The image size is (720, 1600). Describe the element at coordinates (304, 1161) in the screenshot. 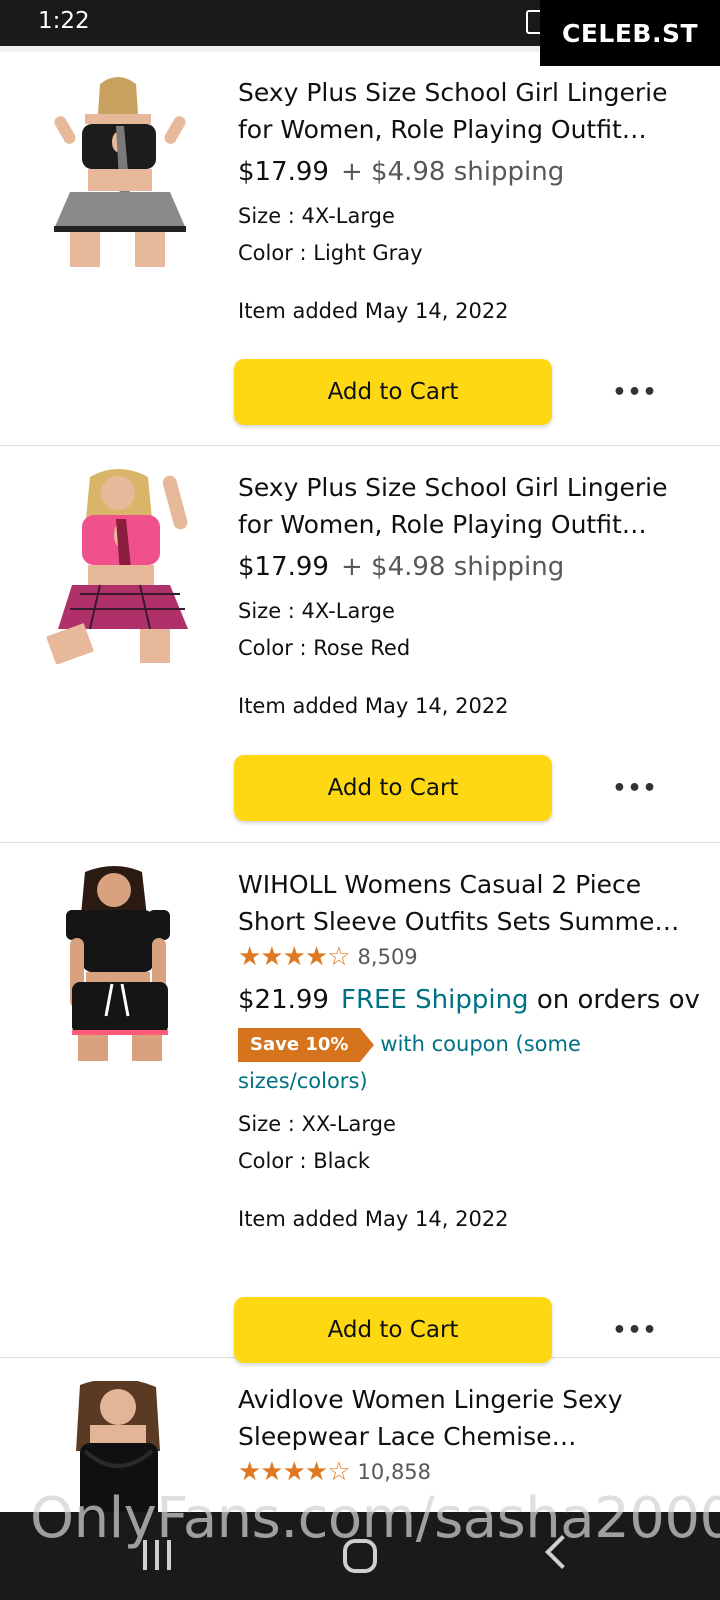

I see `color-label: Color : Black` at that location.